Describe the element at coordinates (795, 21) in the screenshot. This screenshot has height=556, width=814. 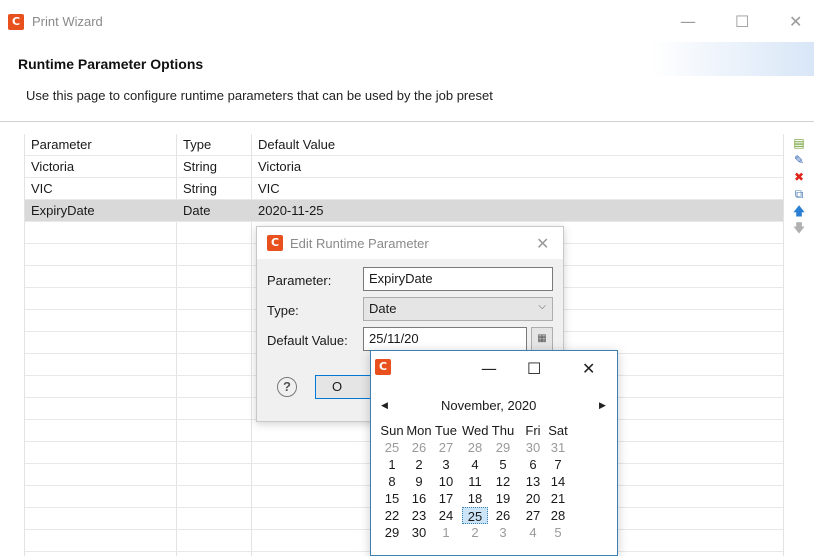
I see `close-button: ✕` at that location.